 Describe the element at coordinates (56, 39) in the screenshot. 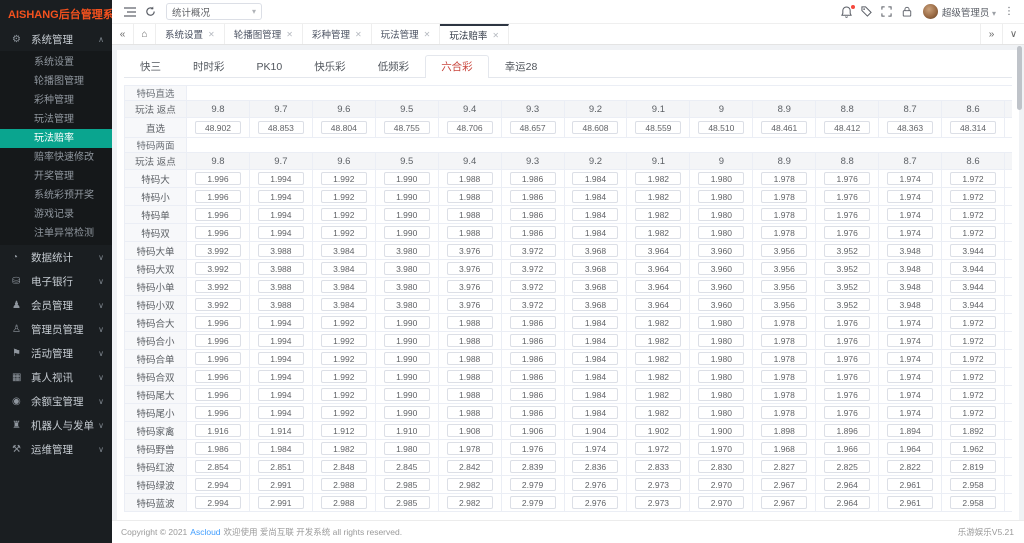

I see `sidebar-group: ⚙ 系统管理 ∧` at that location.